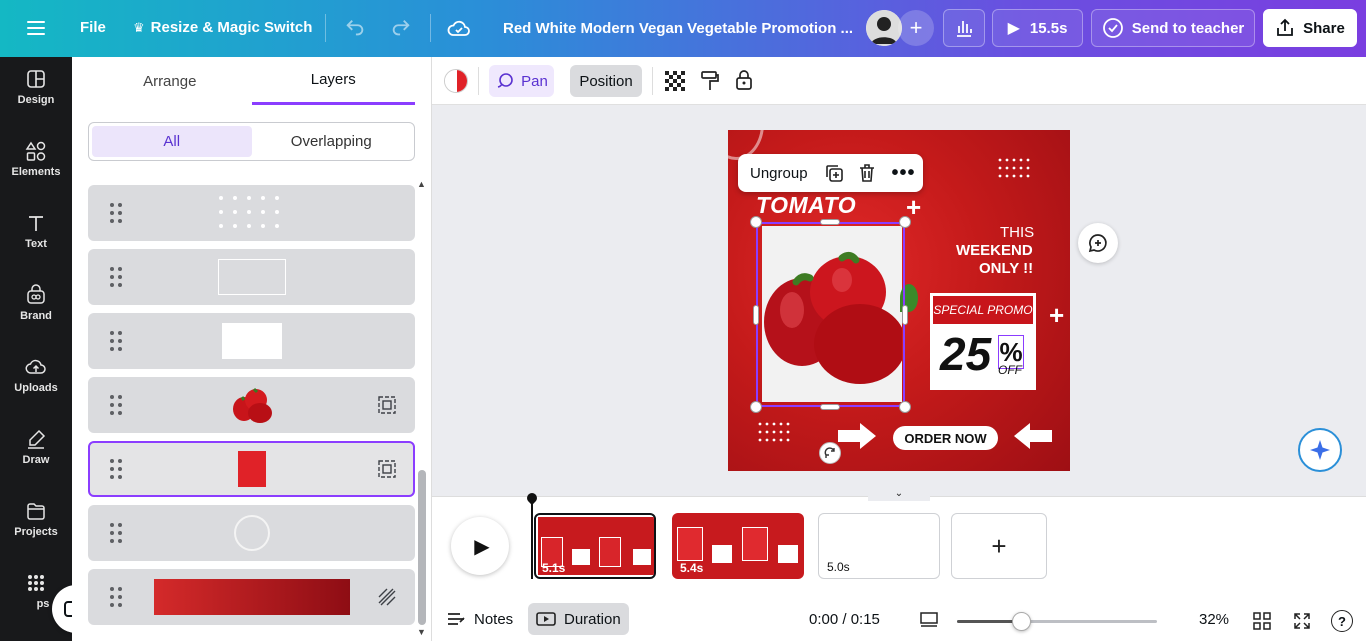 This screenshot has height=641, width=1366. I want to click on dots-pattern, so click(774, 432).